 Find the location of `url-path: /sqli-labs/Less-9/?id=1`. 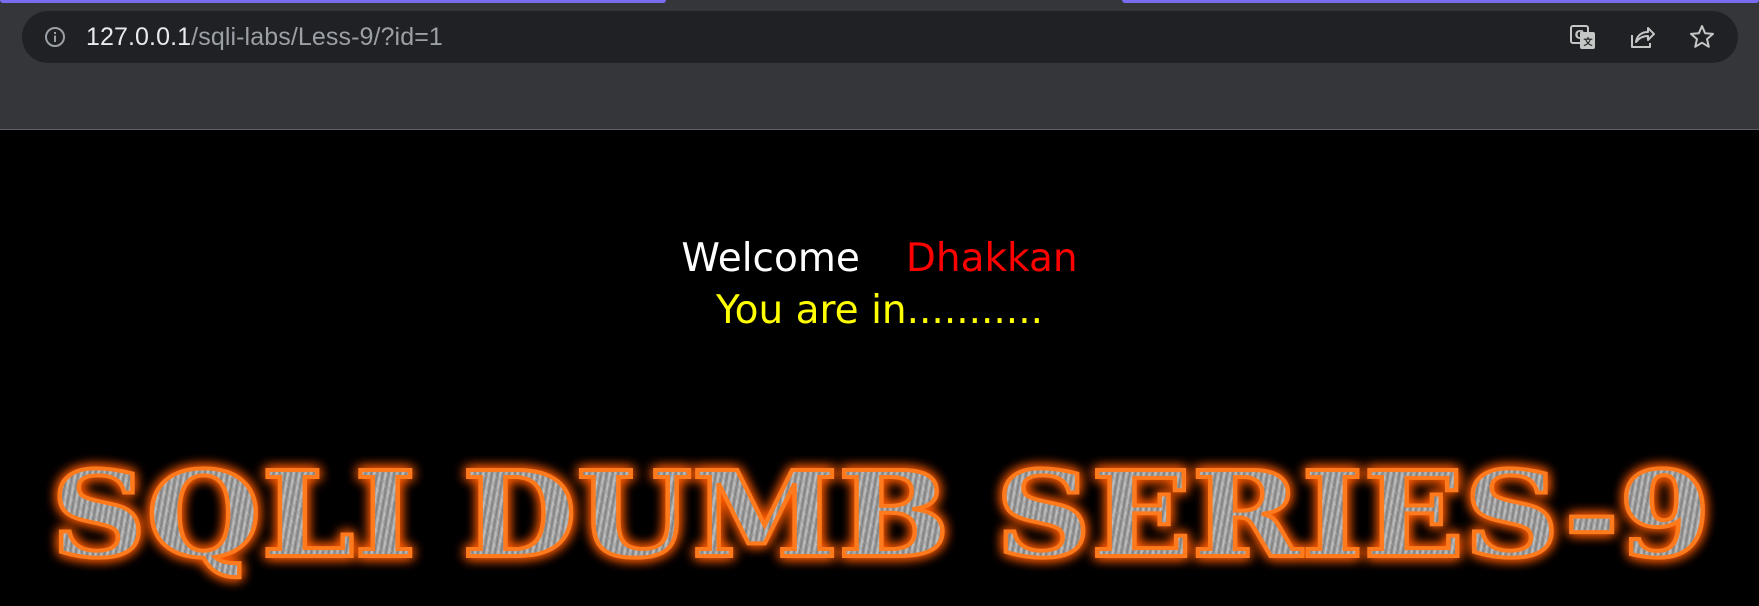

url-path: /sqli-labs/Less-9/?id=1 is located at coordinates (317, 37).